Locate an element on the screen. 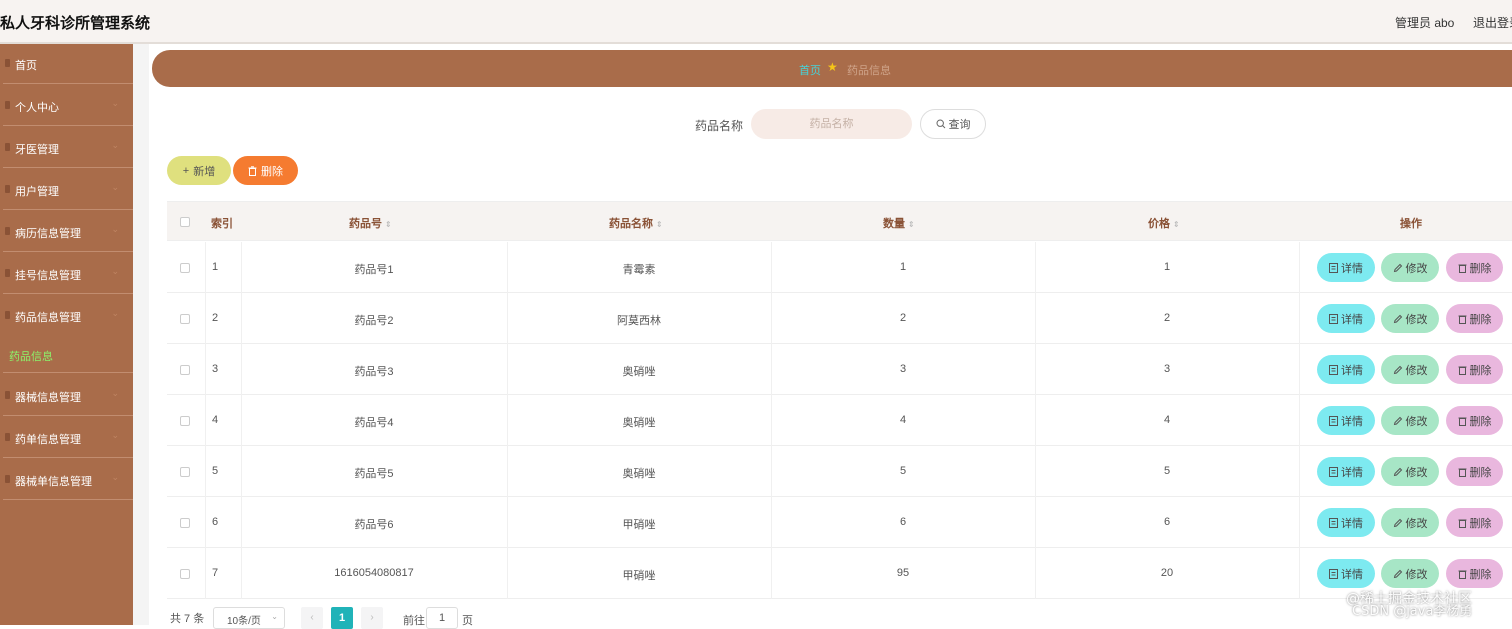  sidebar-subitem-medicine-info: 药品信息 is located at coordinates (68, 354).